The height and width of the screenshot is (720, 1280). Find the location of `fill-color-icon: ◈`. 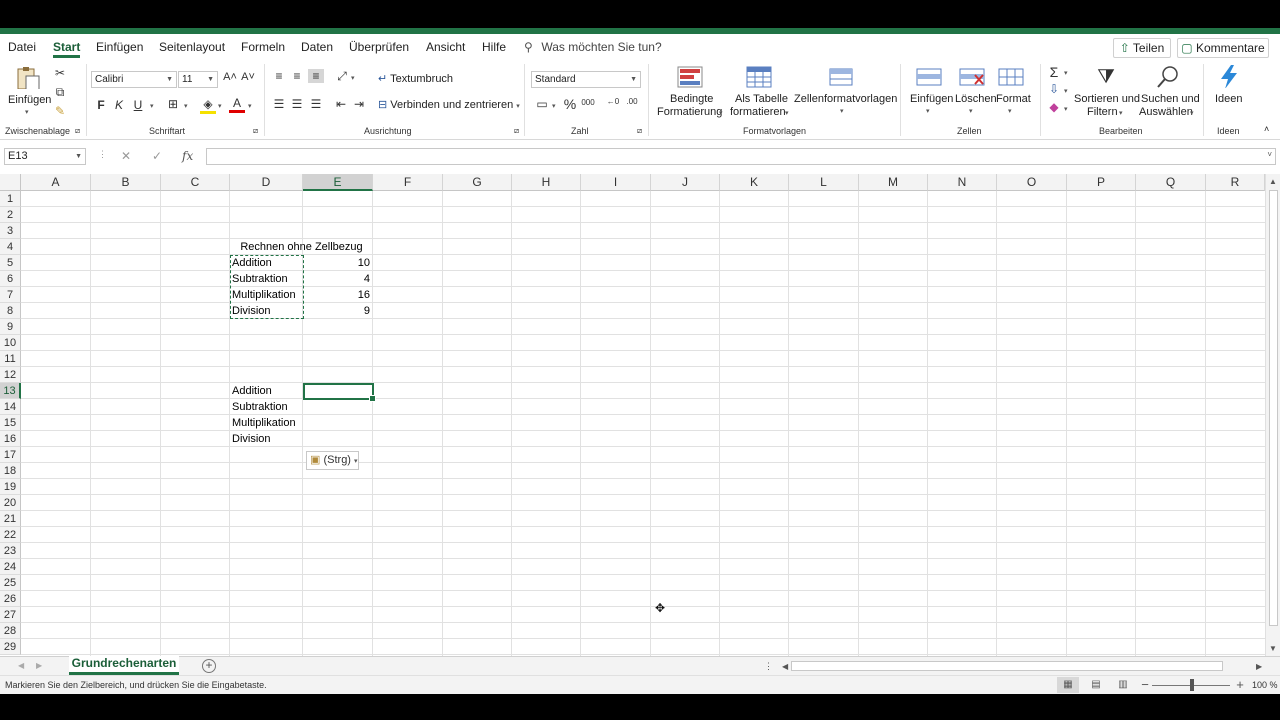

fill-color-icon: ◈ is located at coordinates (208, 105).